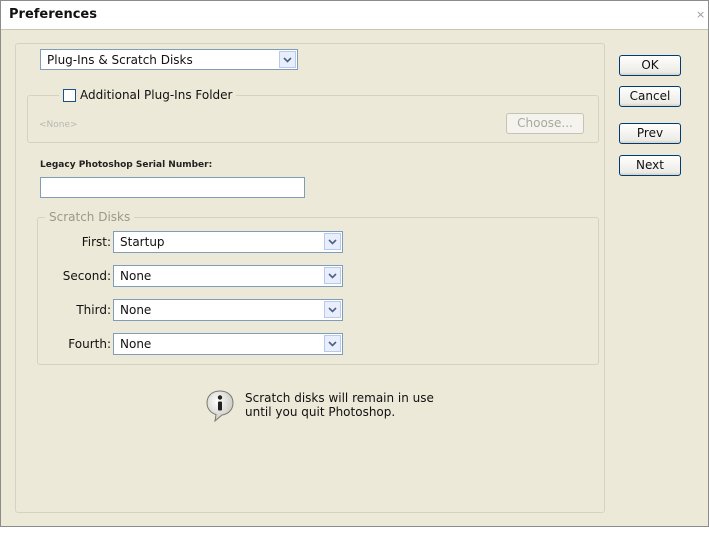 The width and height of the screenshot is (709, 533). What do you see at coordinates (228, 310) in the screenshot?
I see `scratch-disk-third-dropdown: None` at bounding box center [228, 310].